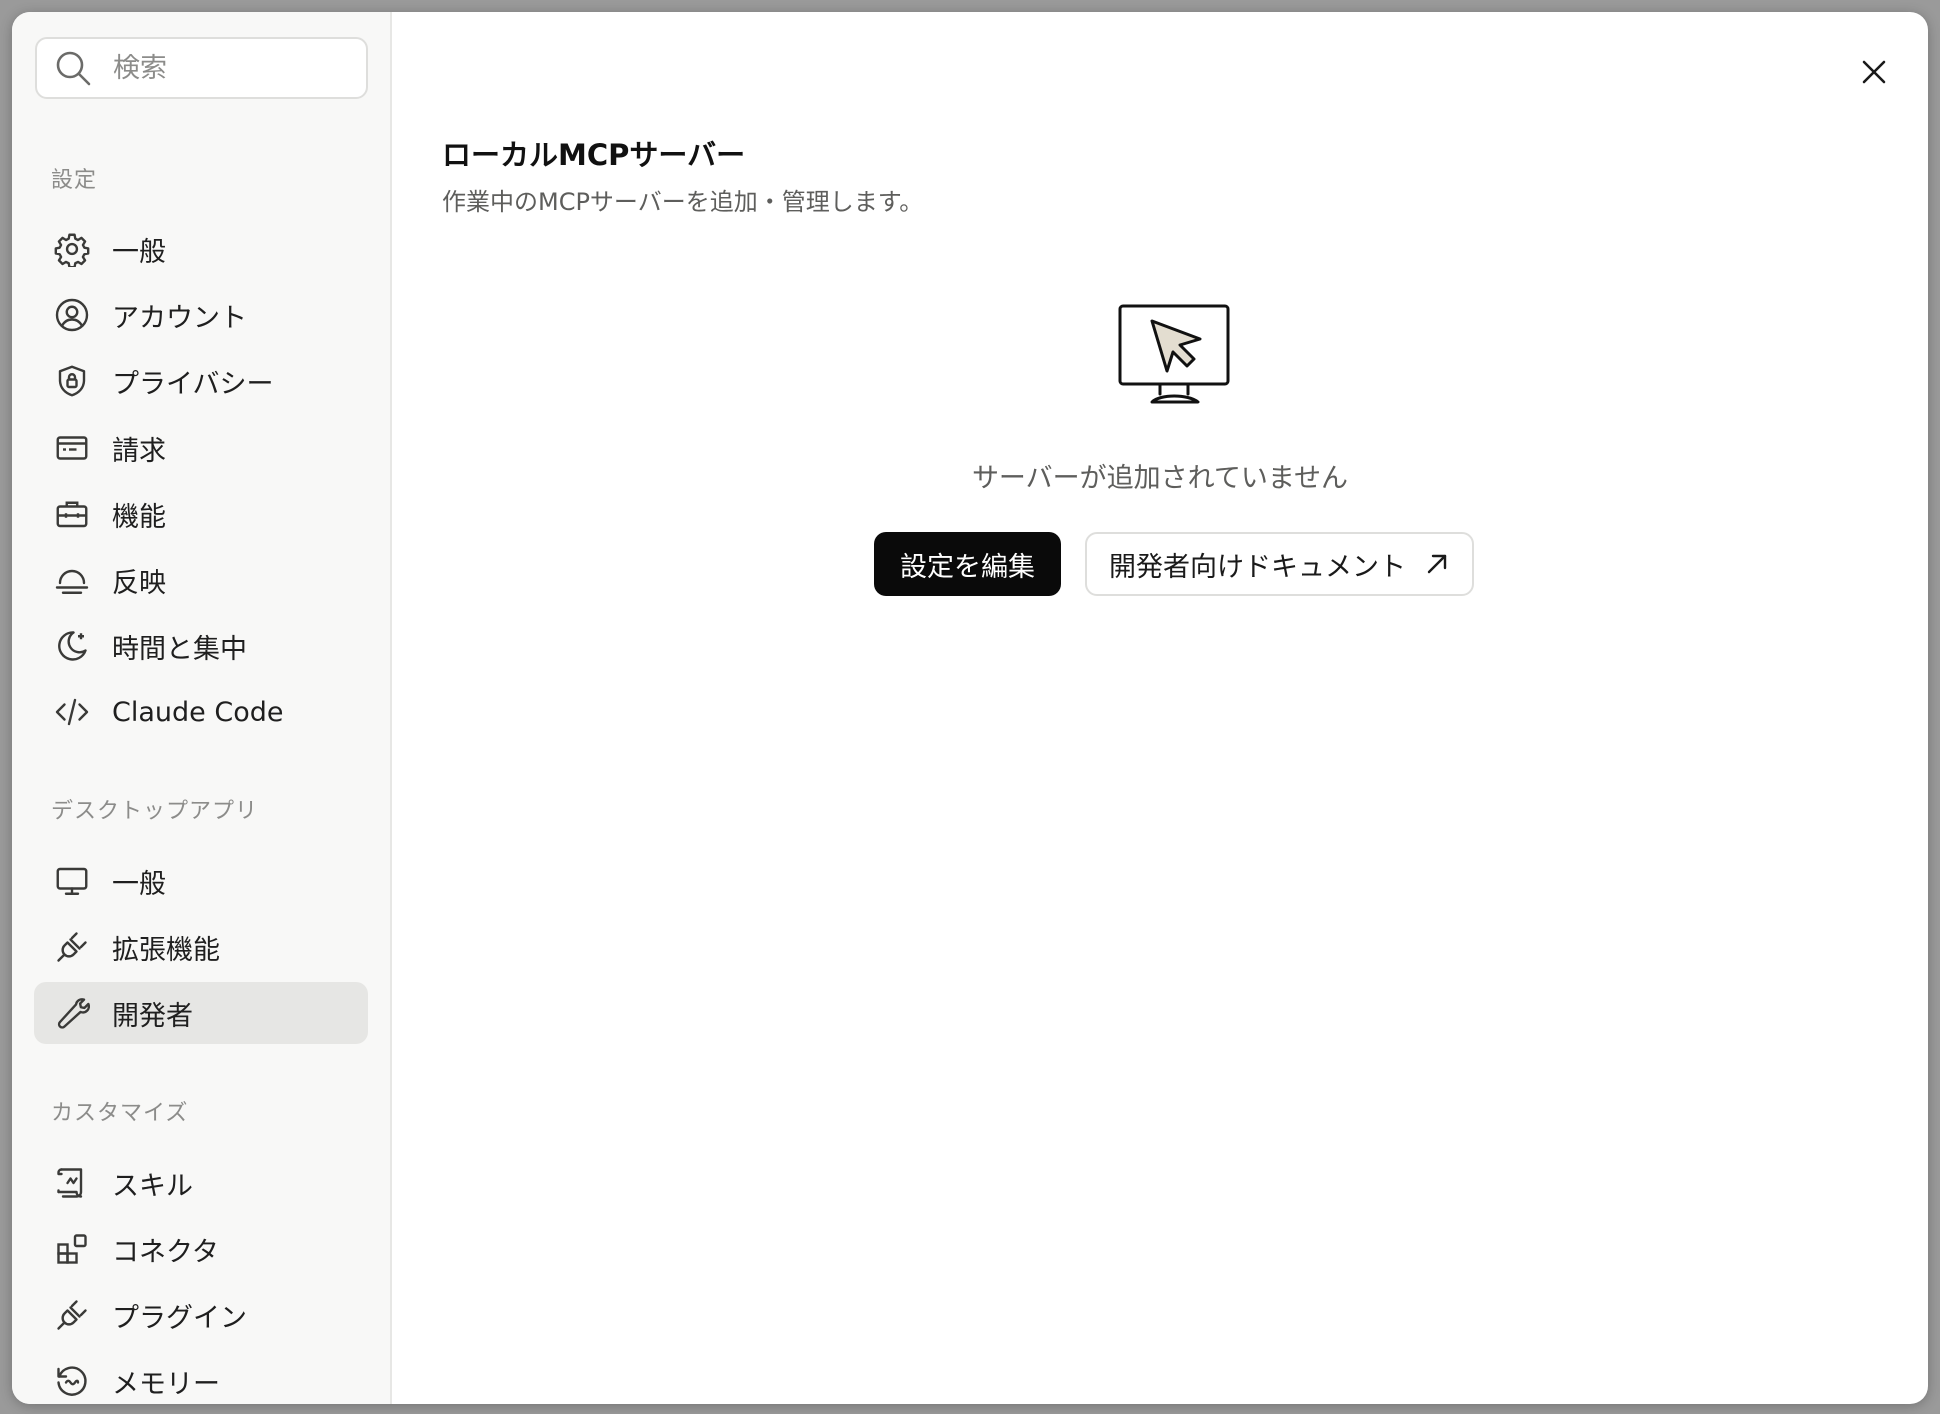  I want to click on close-button, so click(1874, 72).